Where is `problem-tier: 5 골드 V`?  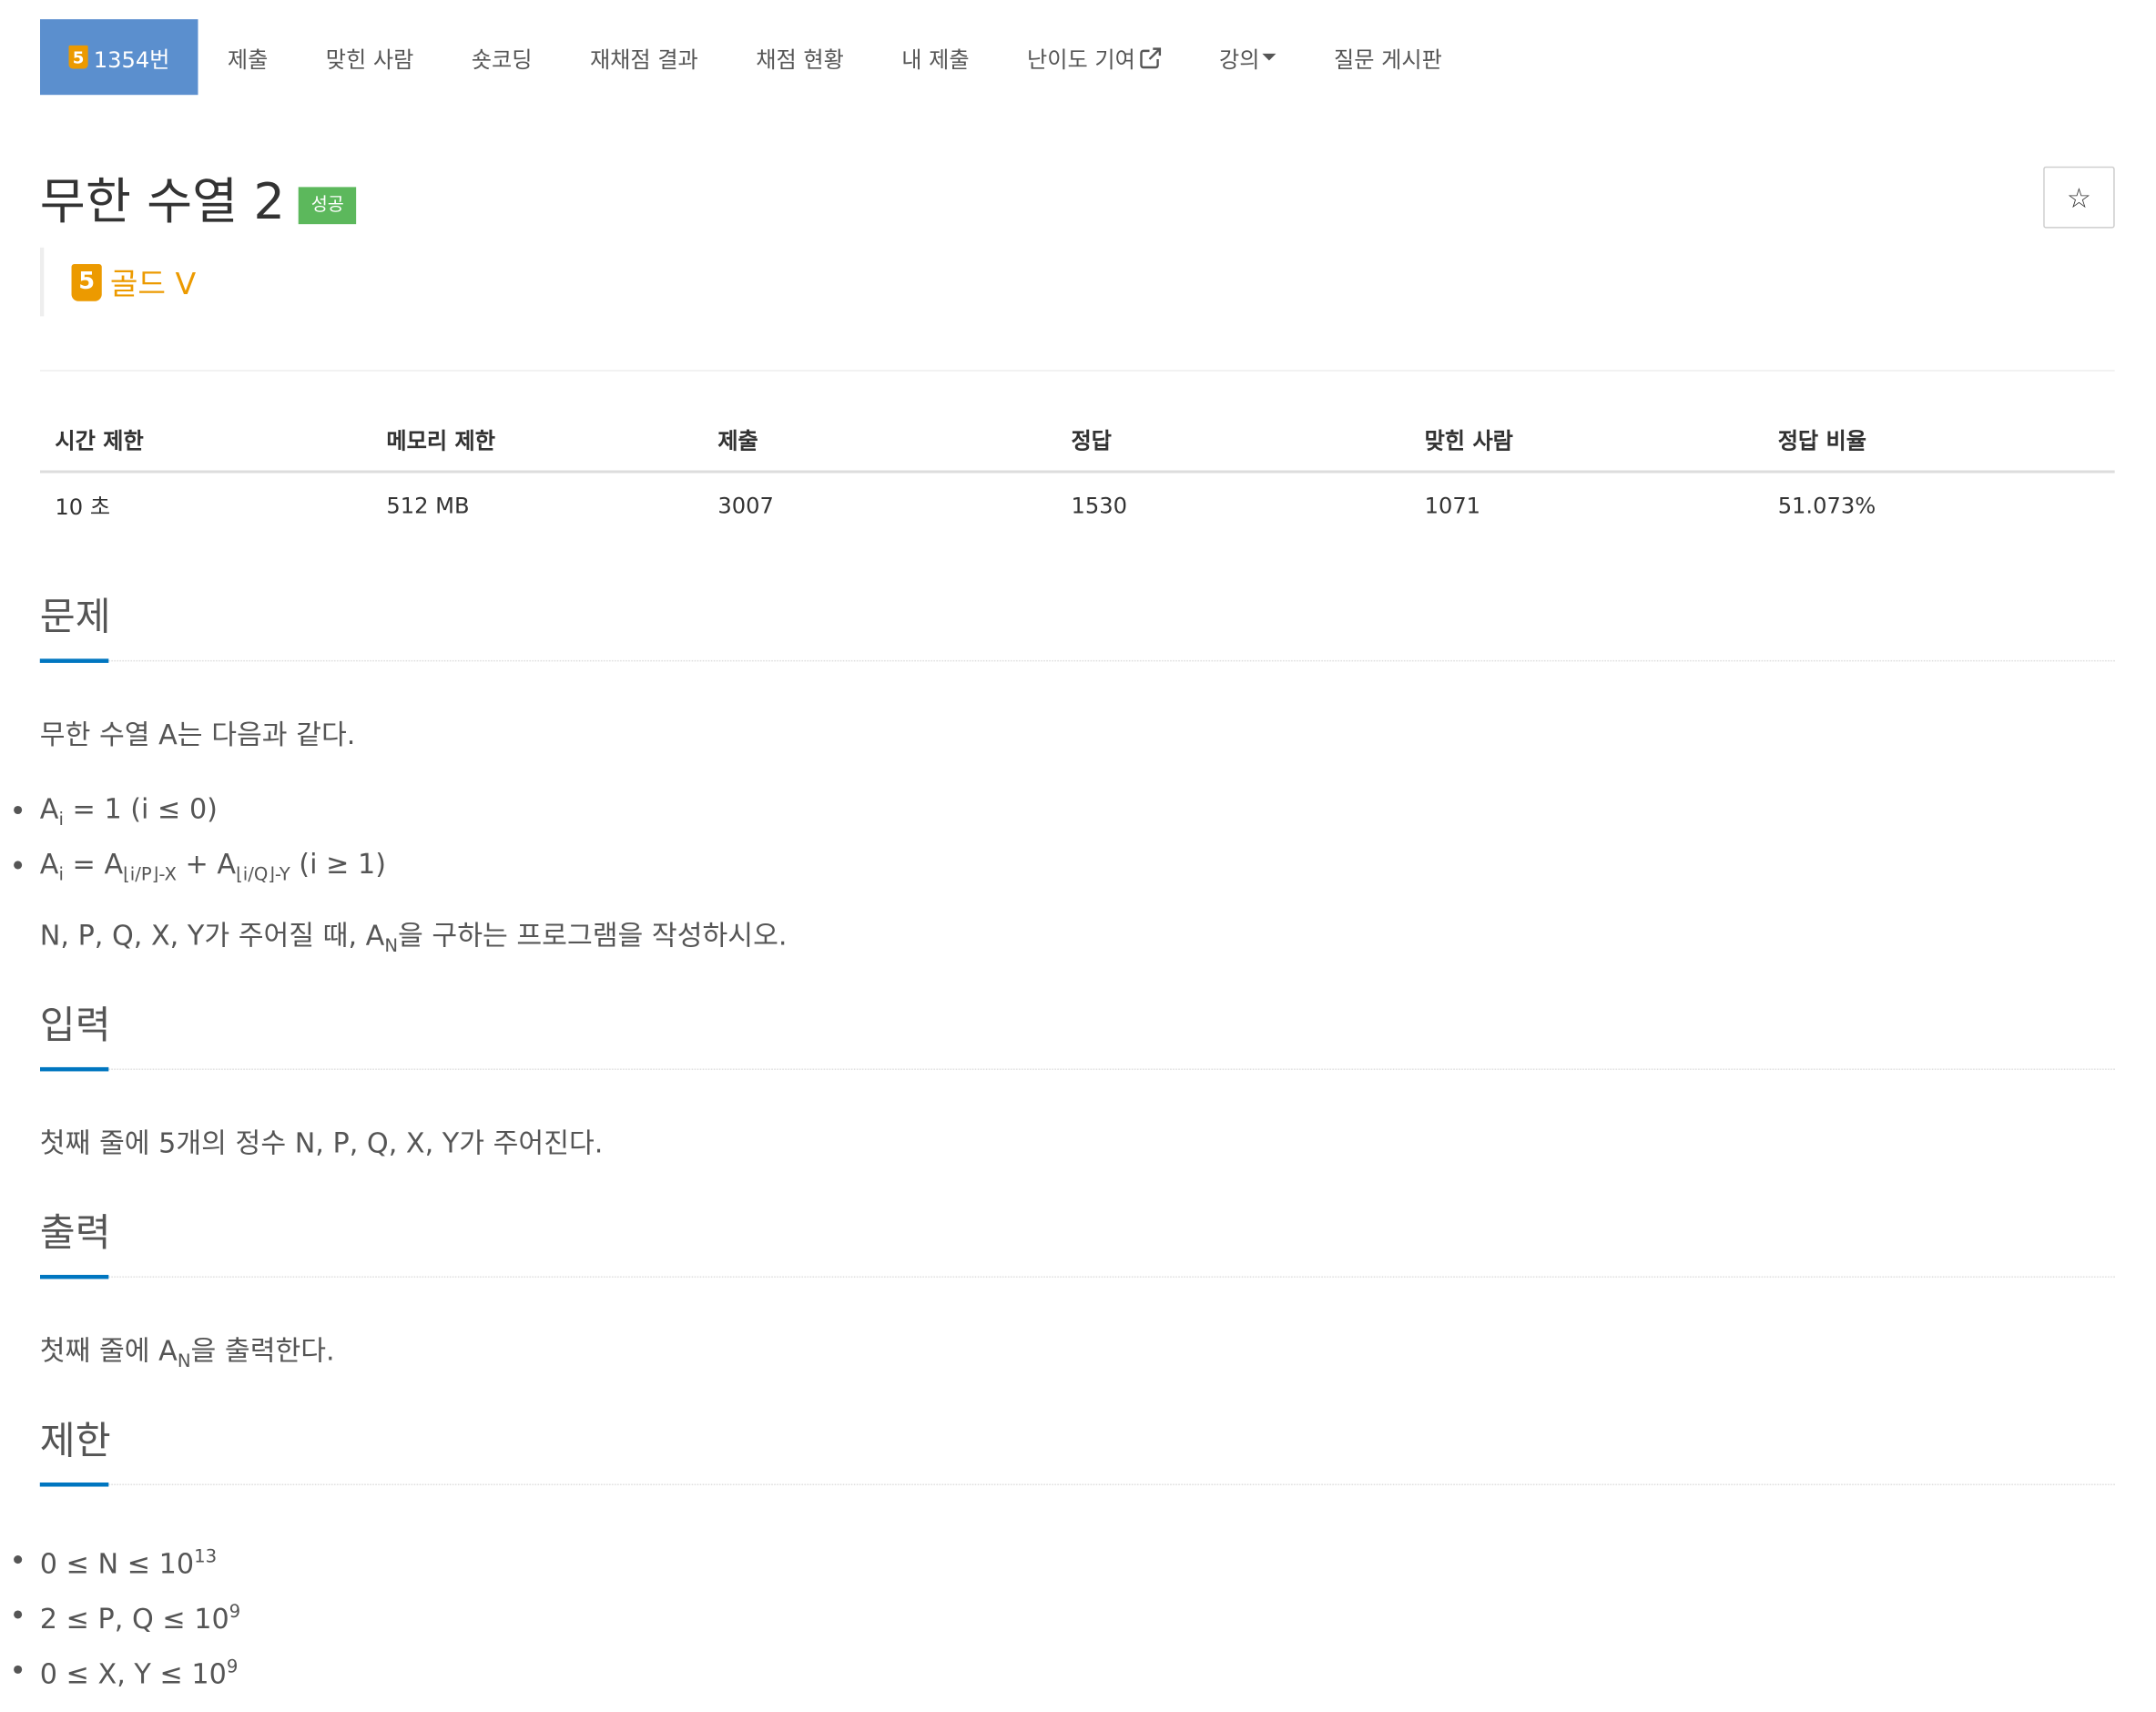 problem-tier: 5 골드 V is located at coordinates (118, 282).